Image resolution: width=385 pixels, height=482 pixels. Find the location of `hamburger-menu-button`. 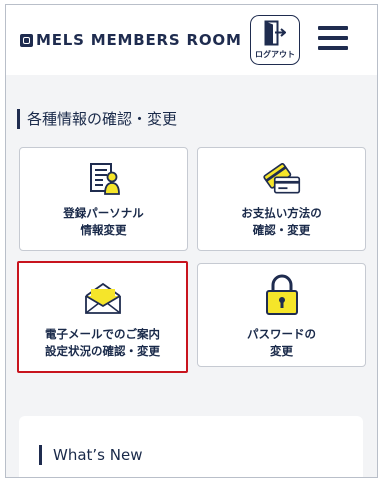

hamburger-menu-button is located at coordinates (333, 38).